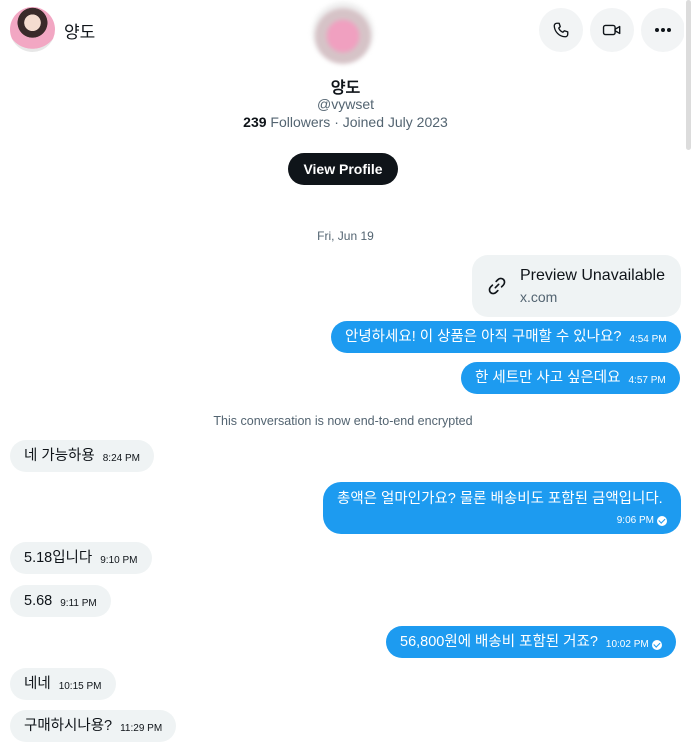  I want to click on message-text: 네 가능하용, so click(59, 455).